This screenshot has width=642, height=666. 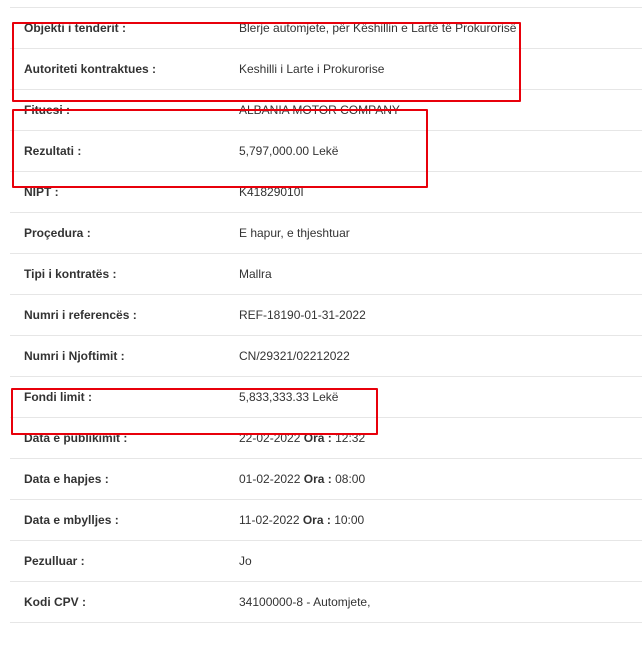 What do you see at coordinates (41, 192) in the screenshot?
I see `row-label: NIPT :` at bounding box center [41, 192].